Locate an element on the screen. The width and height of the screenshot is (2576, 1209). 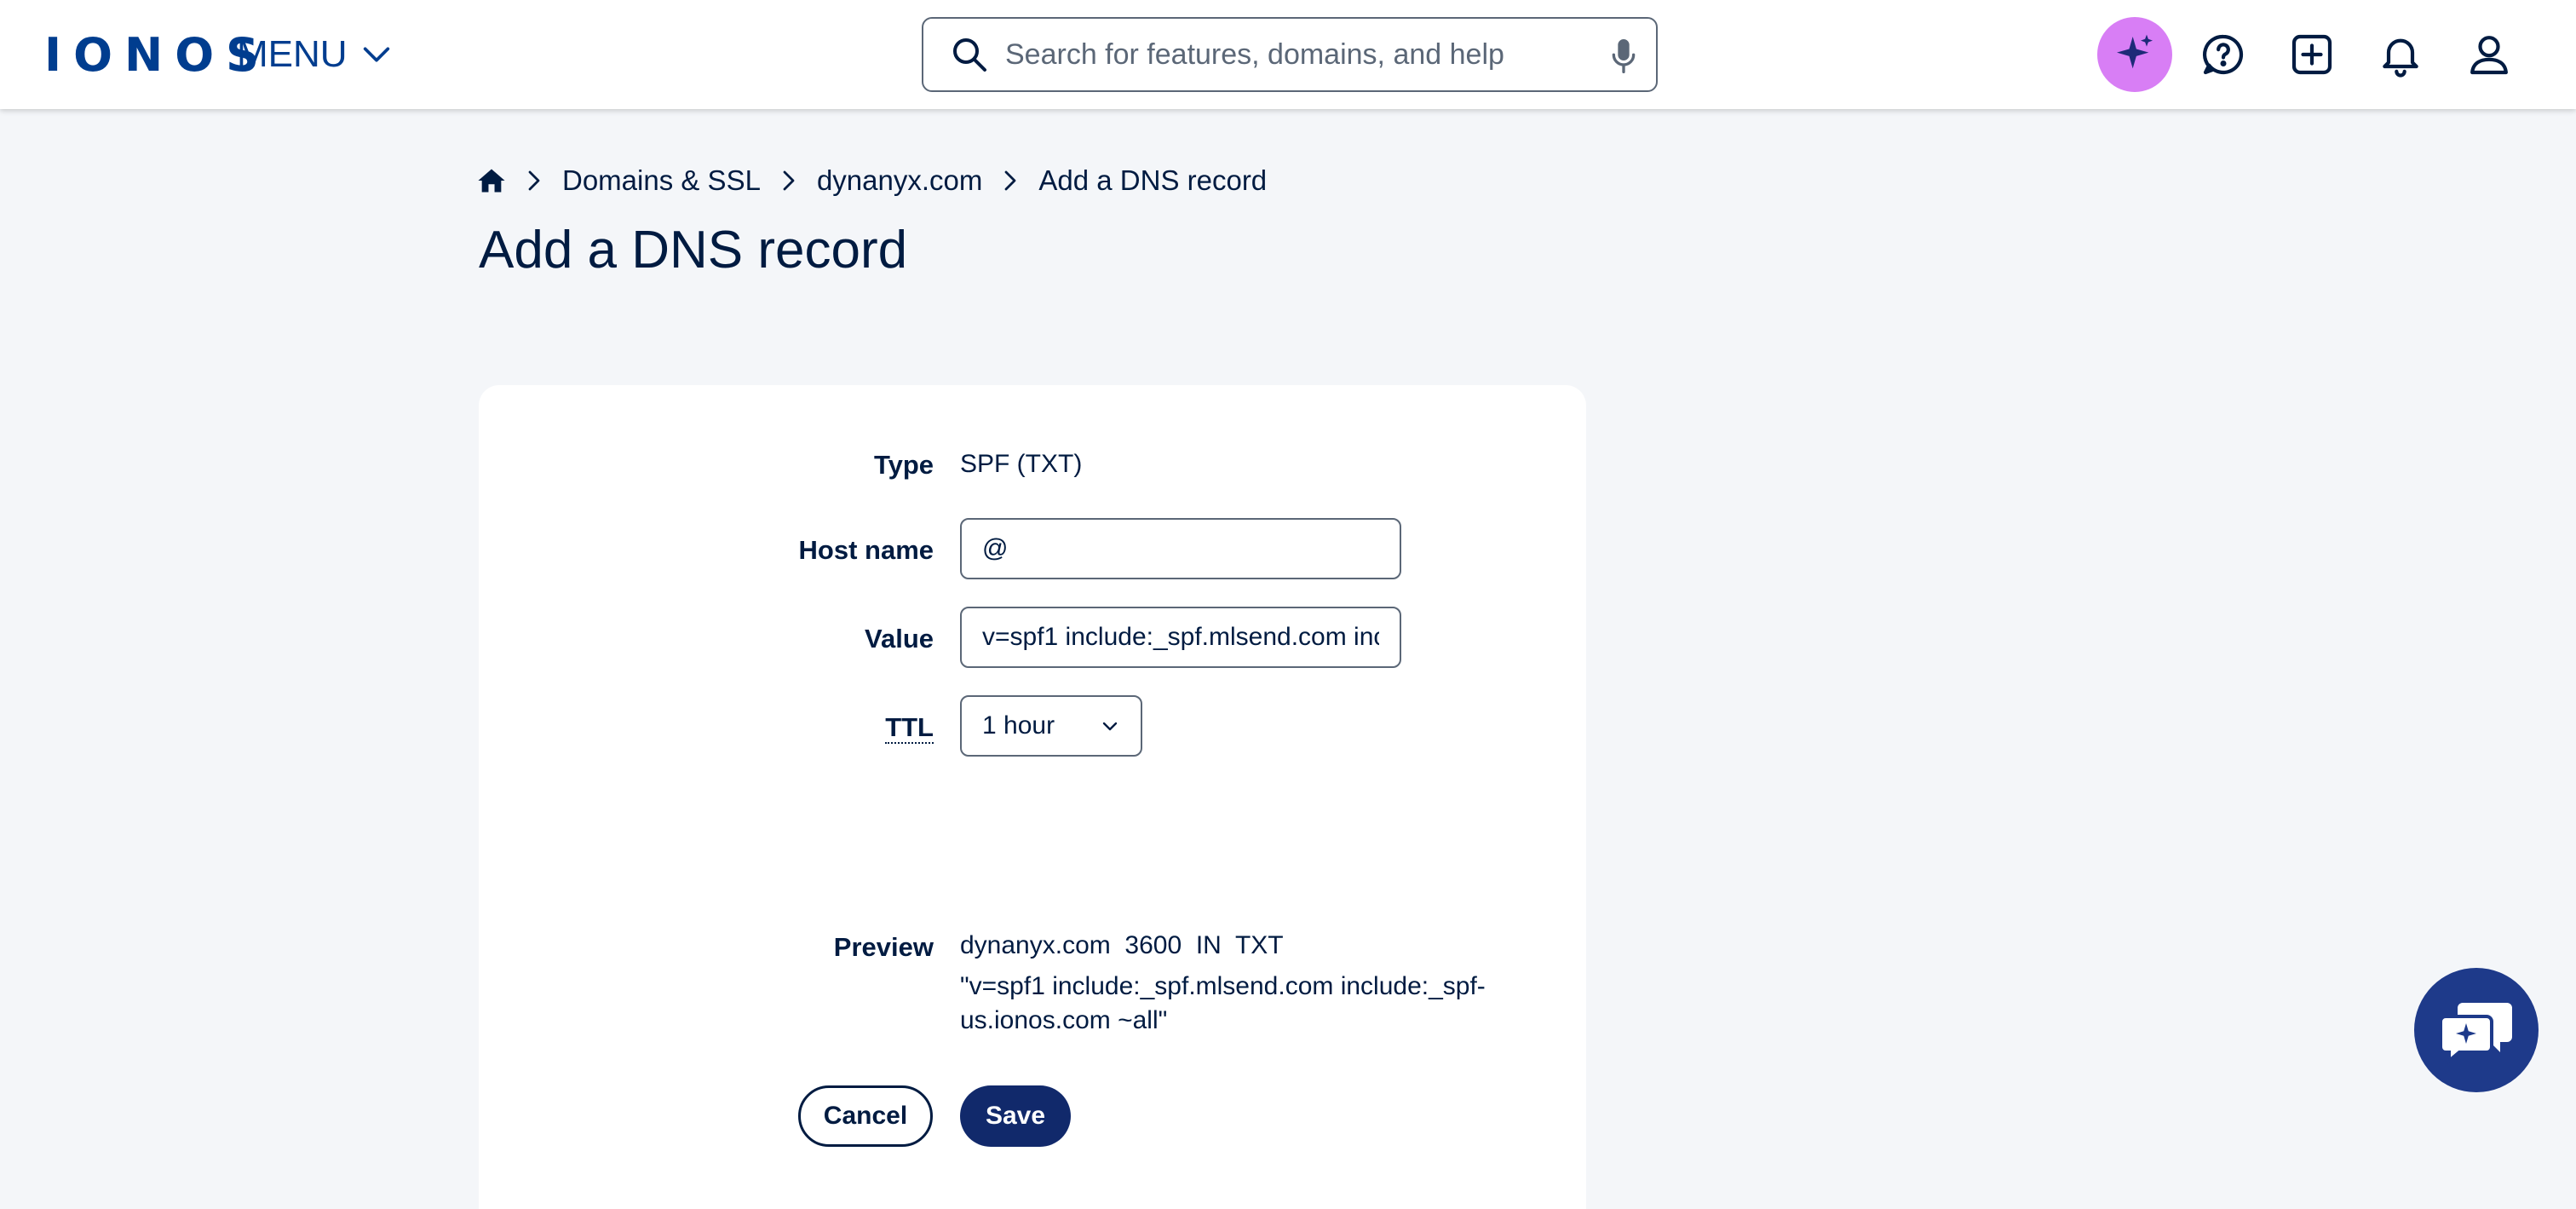
preview-record: dynanyx.com 3600 IN TXT is located at coordinates (1122, 945).